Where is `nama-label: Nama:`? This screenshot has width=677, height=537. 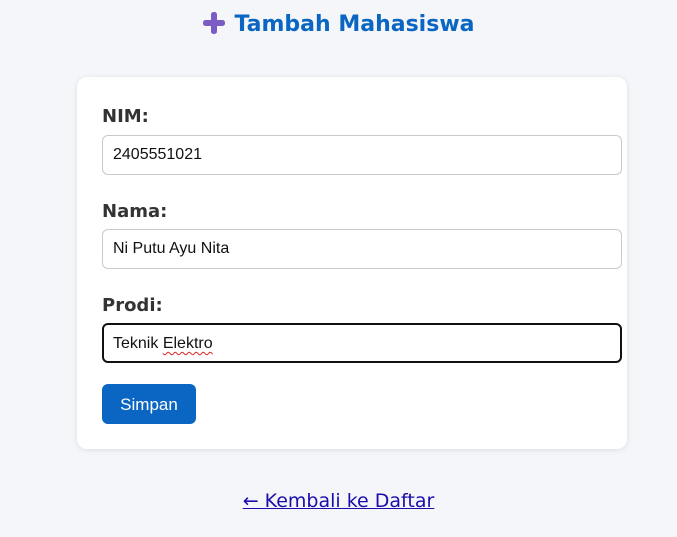 nama-label: Nama: is located at coordinates (135, 211).